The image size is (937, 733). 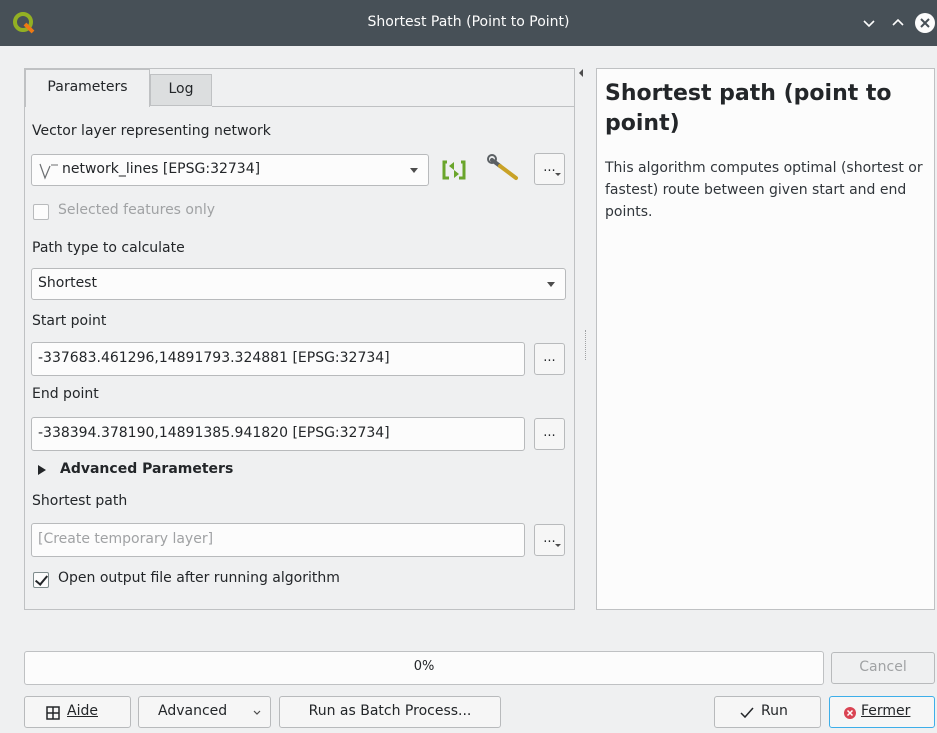 What do you see at coordinates (393, 106) in the screenshot?
I see `tab-divider` at bounding box center [393, 106].